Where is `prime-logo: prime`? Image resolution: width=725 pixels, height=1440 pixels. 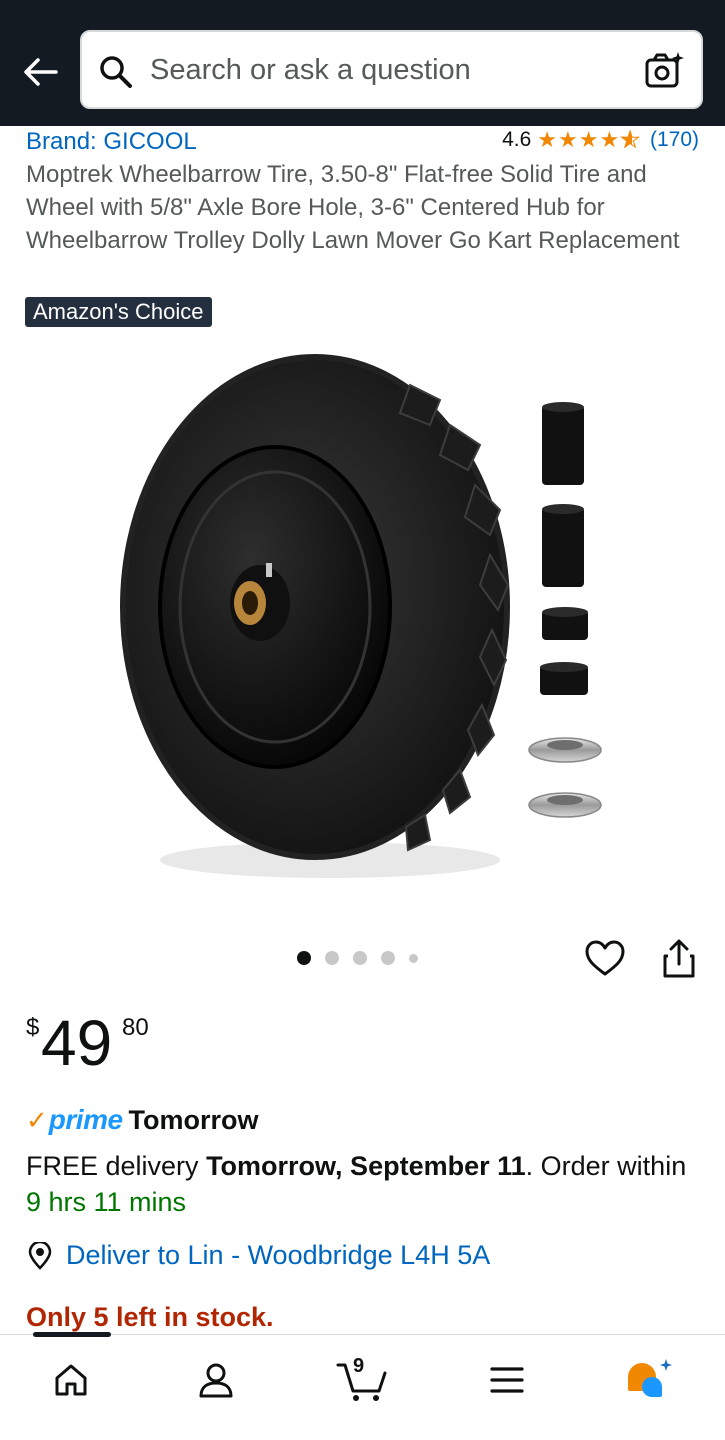
prime-logo: prime is located at coordinates (85, 1119).